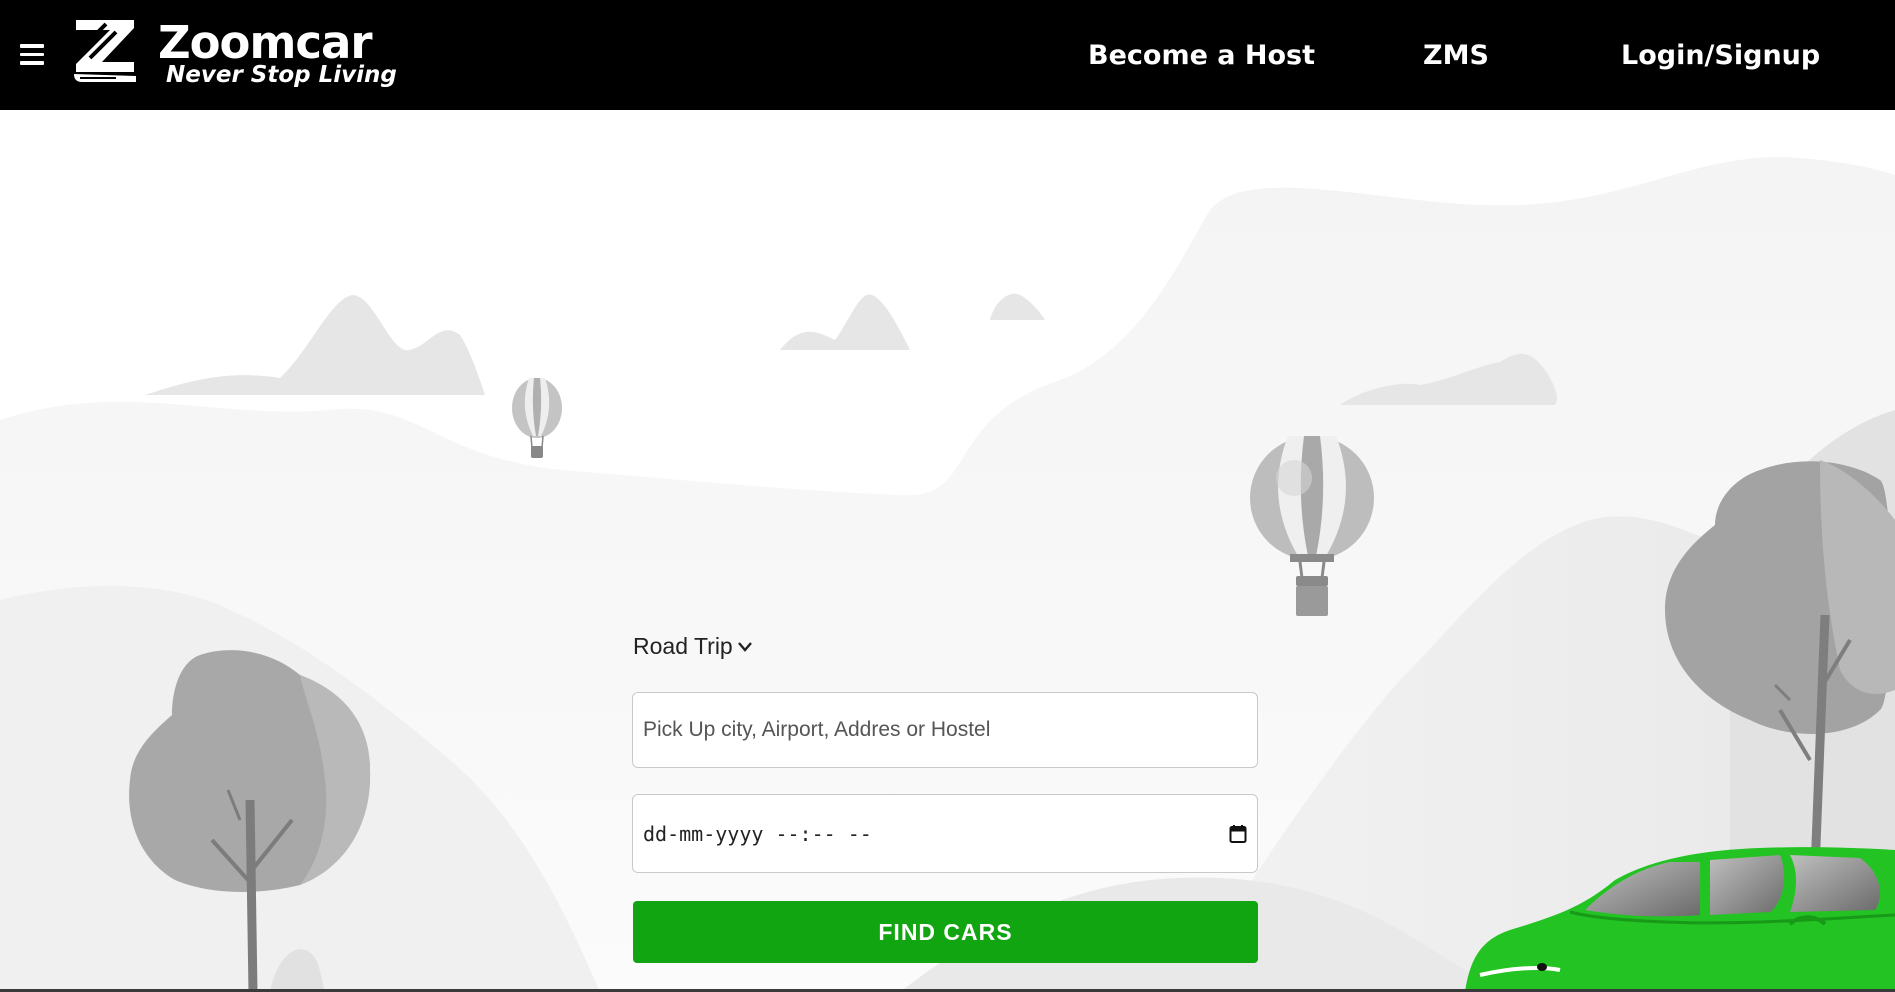 The height and width of the screenshot is (992, 1895). I want to click on pickup-location-input: Pick Up city, Airport, Addres or Hostel, so click(945, 730).